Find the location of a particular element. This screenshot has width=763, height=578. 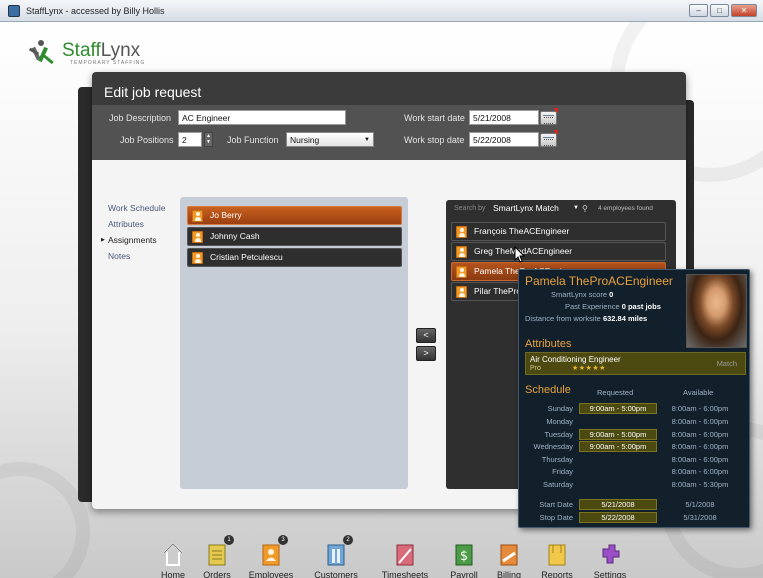

start-date-available: 5/1/2008 is located at coordinates (700, 504).